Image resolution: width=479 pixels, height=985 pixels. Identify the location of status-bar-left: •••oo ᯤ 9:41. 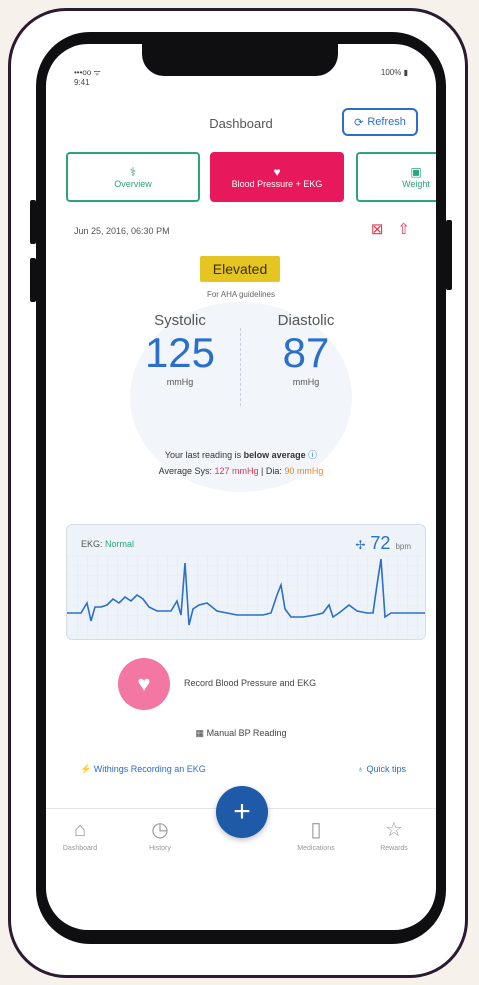
(87, 78).